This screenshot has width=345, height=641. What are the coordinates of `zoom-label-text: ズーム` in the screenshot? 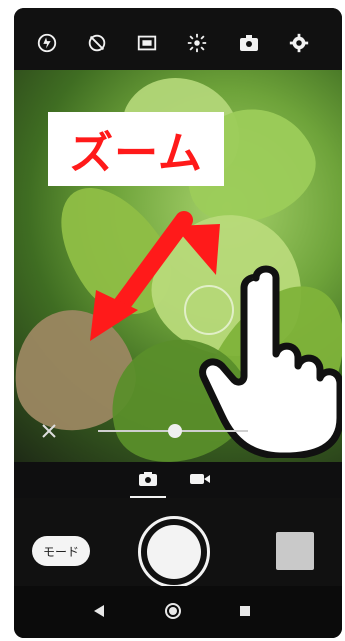 It's located at (136, 153).